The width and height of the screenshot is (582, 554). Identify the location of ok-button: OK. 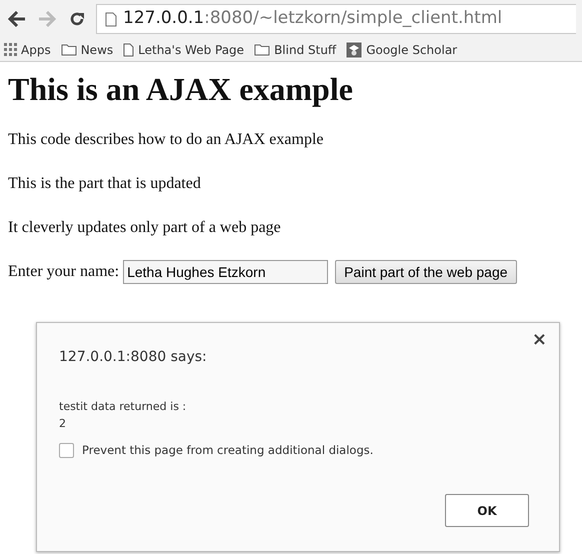
(487, 510).